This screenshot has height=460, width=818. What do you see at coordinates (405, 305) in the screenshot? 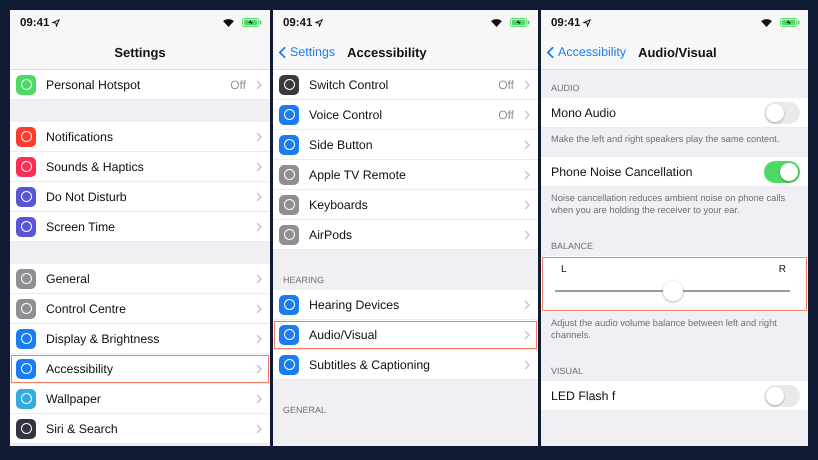
I see `settings-row: Hearing Devices` at bounding box center [405, 305].